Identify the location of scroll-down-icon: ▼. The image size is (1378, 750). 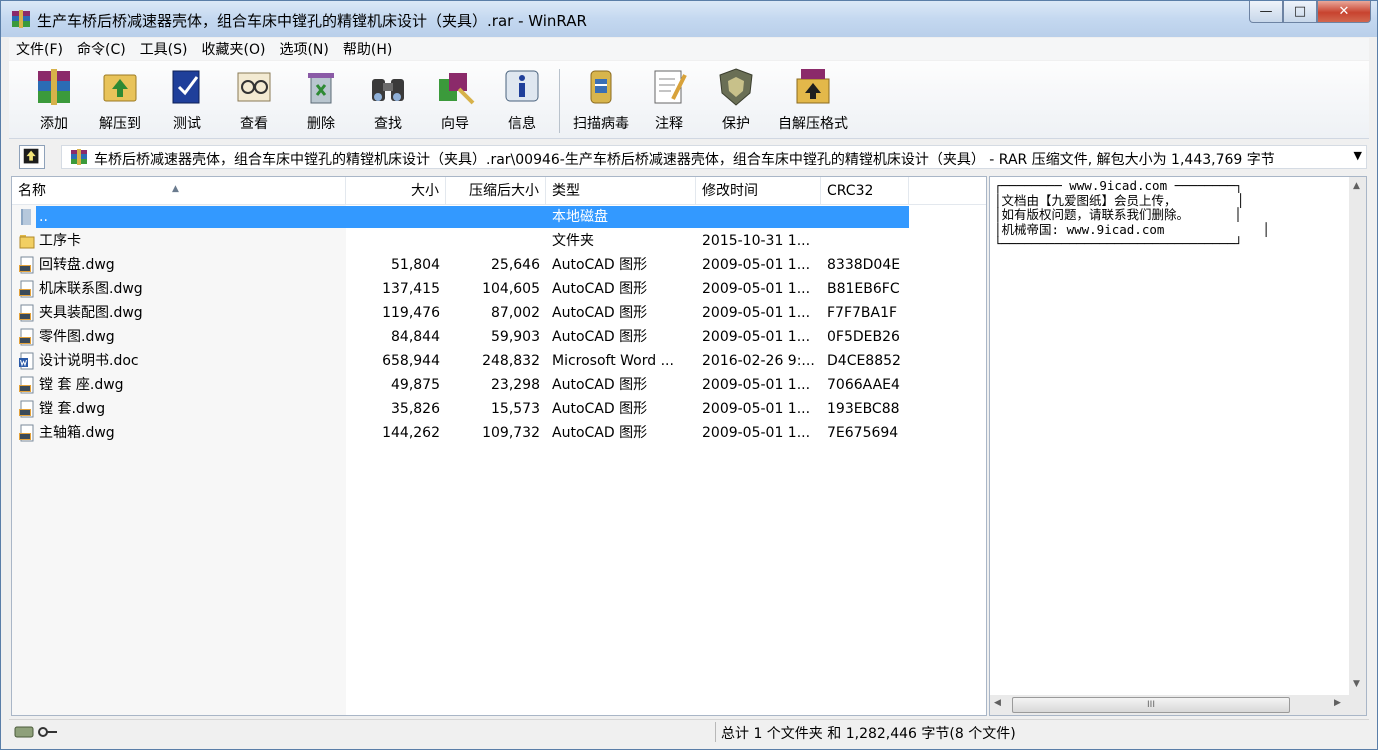
(1356, 684).